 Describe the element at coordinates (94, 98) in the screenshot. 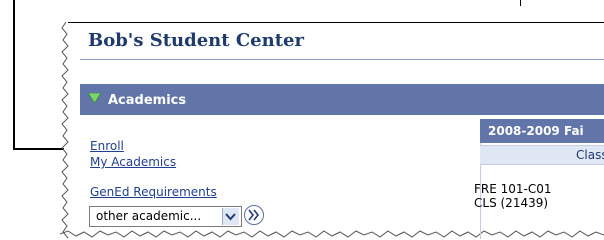

I see `triangle-down-icon` at that location.